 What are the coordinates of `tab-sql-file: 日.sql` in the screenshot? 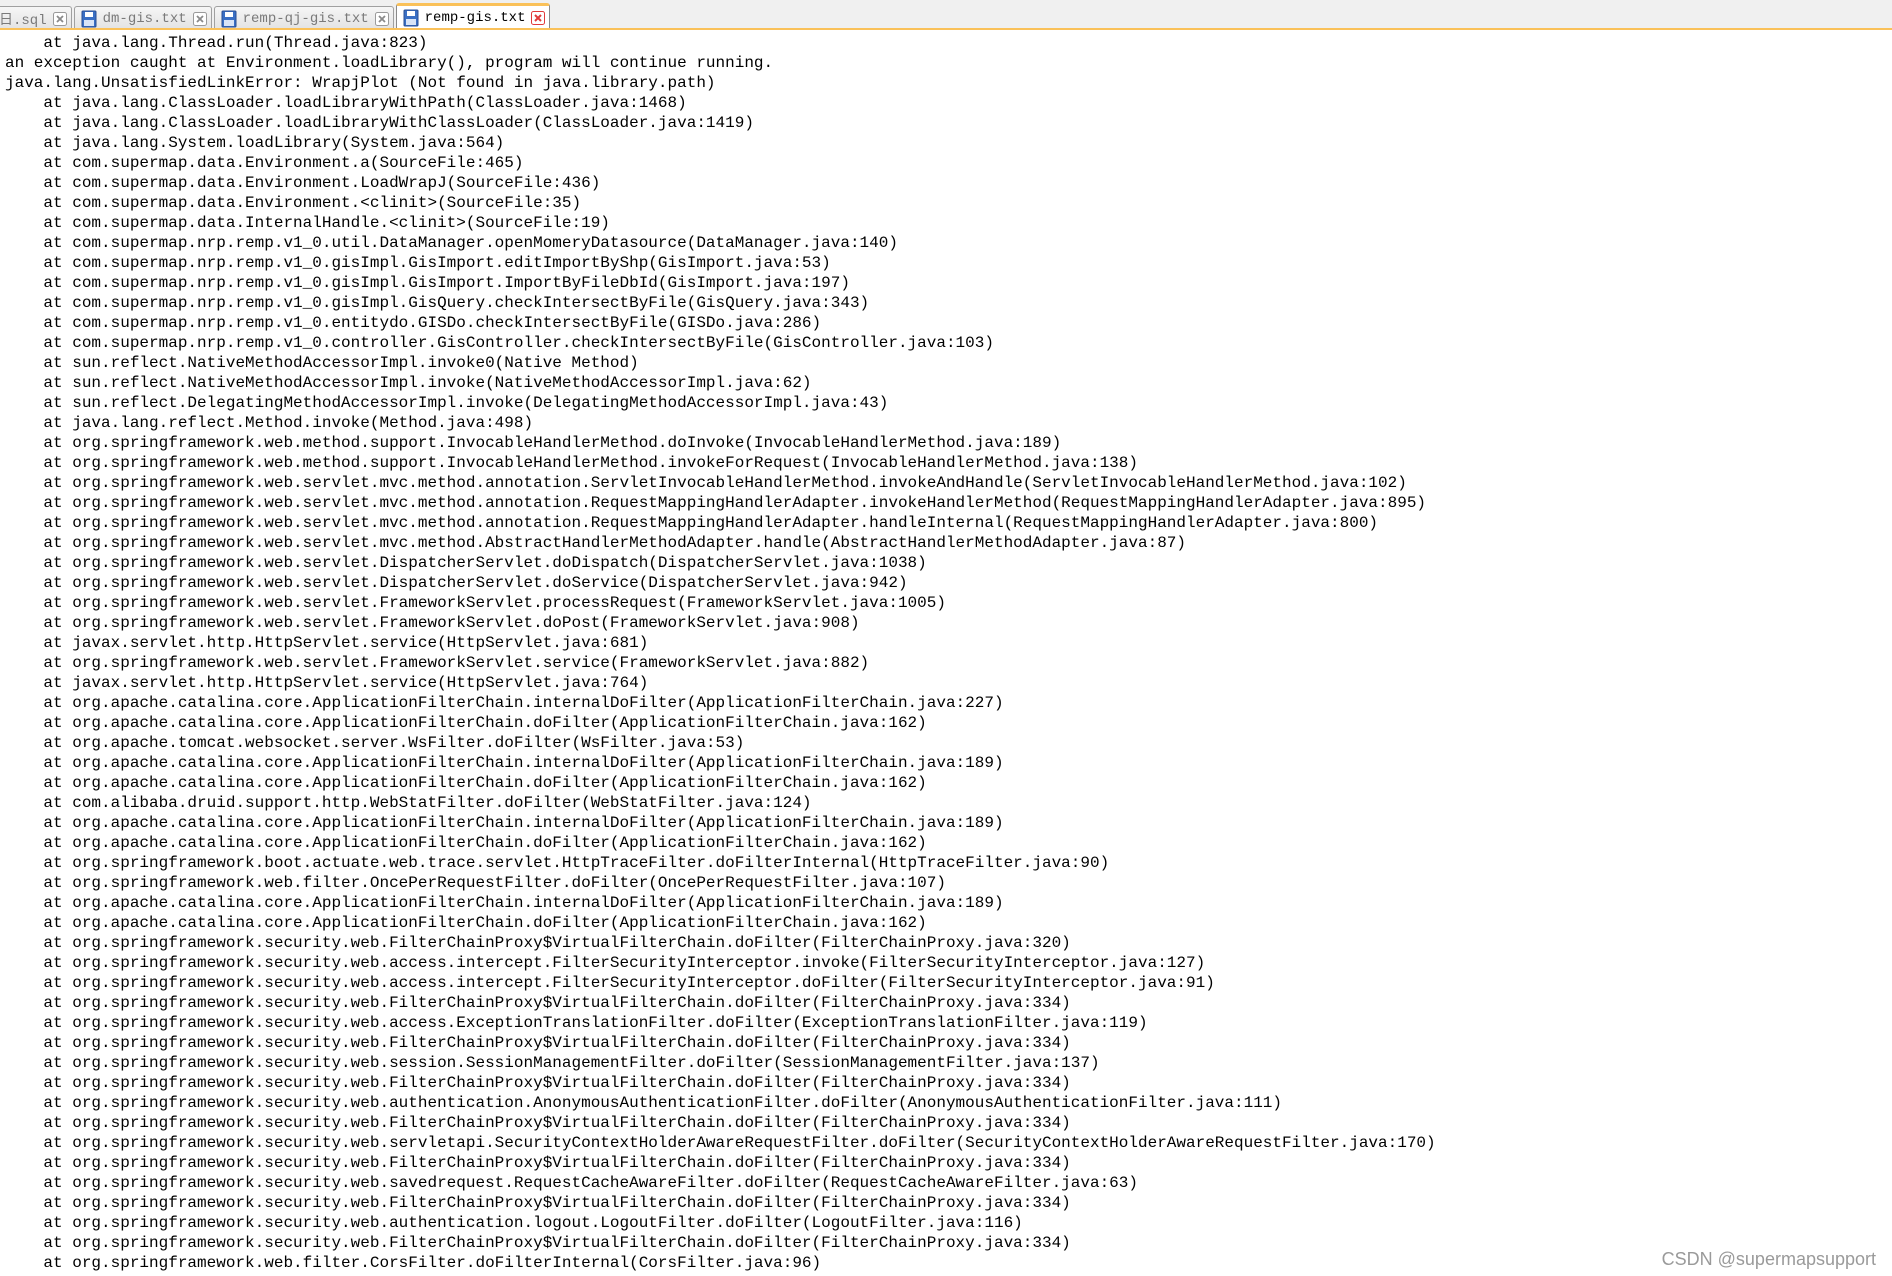 It's located at (36, 17).